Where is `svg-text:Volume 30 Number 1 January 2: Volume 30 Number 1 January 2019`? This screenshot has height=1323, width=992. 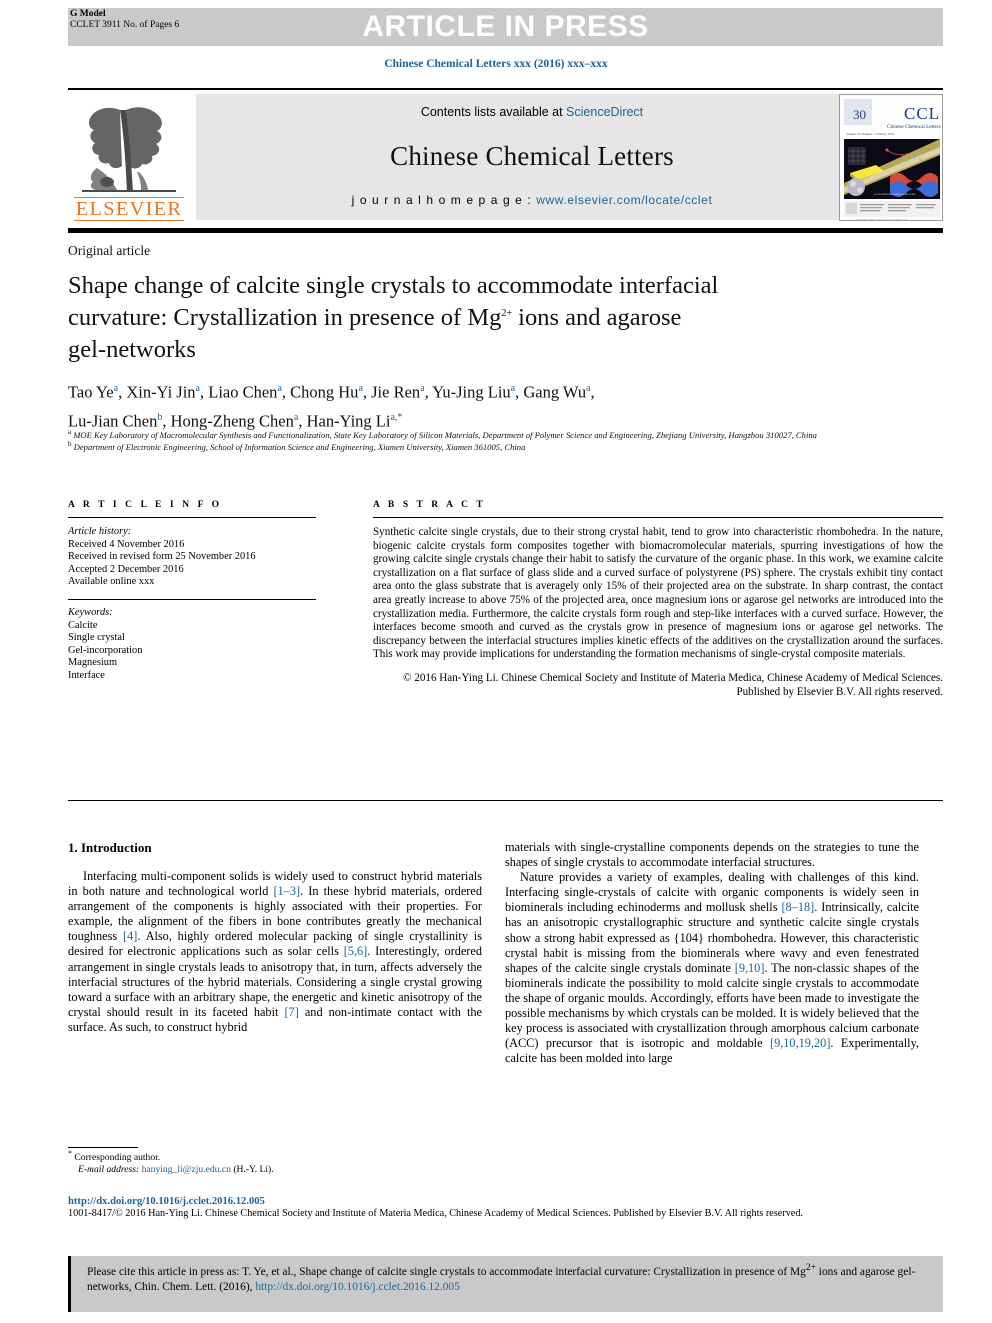 svg-text:Volume 30 Number 1 January 2: Volume 30 Number 1 January 2019 is located at coordinates (870, 134).